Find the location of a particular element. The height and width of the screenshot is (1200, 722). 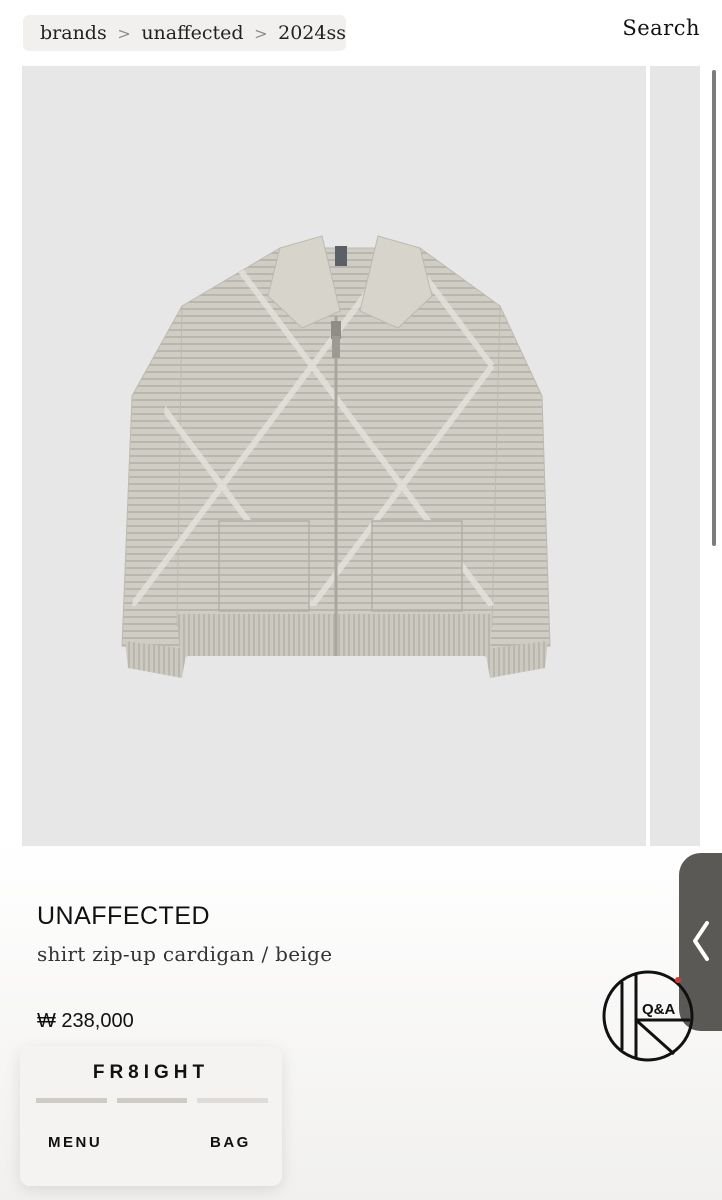

qa-badge-label: Q&A is located at coordinates (659, 1009).